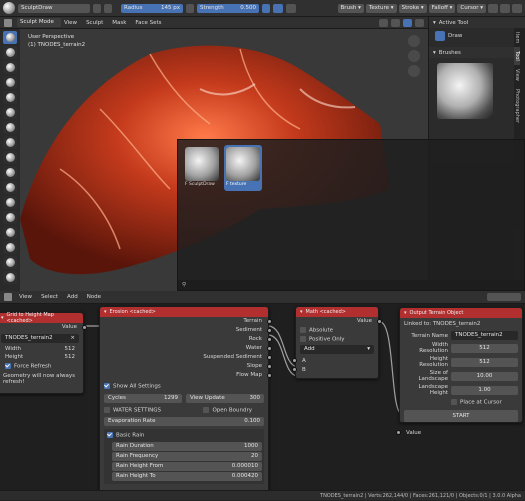 Image resolution: width=525 pixels, height=501 pixels. I want to click on rain-height-to-field: Rain Height To 0.000420, so click(187, 476).